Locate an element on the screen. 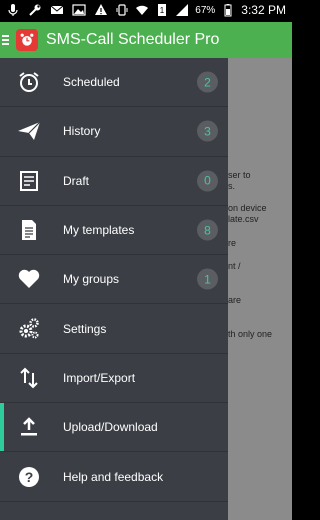  templates-document-icon is located at coordinates (29, 230).